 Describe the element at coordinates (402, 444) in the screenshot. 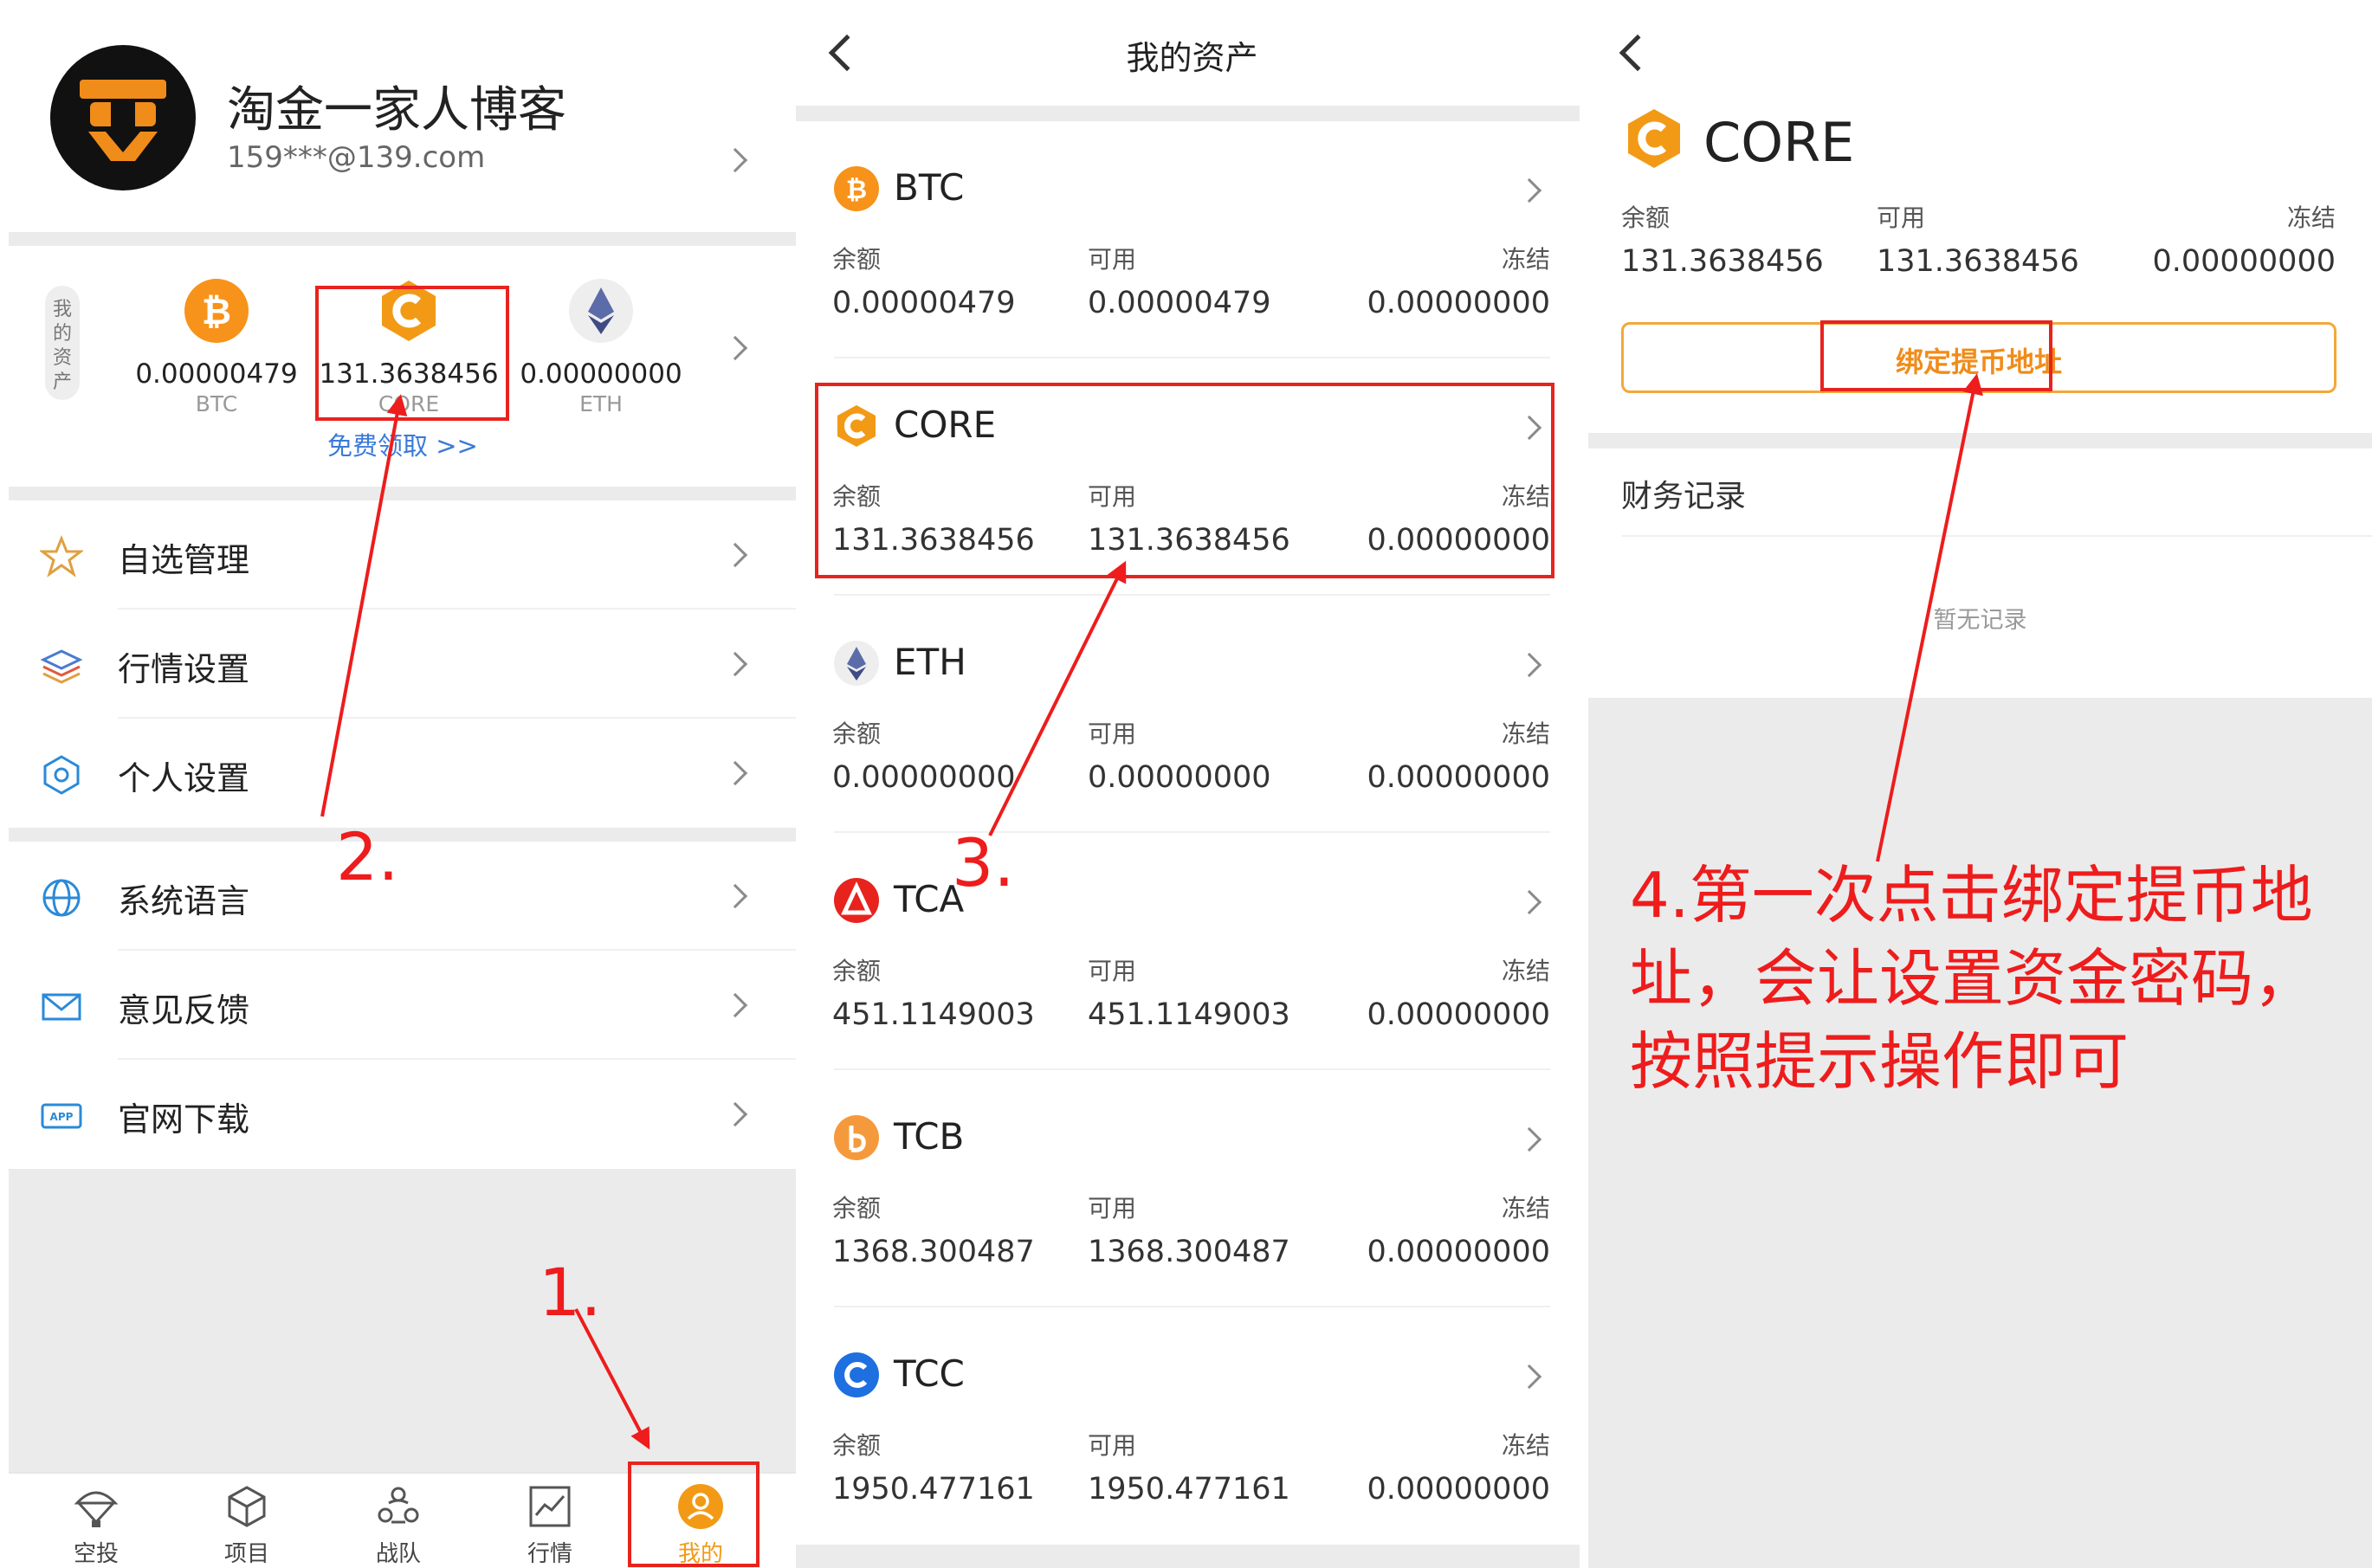

I see `free-claim-link: 免费领取 >>` at that location.